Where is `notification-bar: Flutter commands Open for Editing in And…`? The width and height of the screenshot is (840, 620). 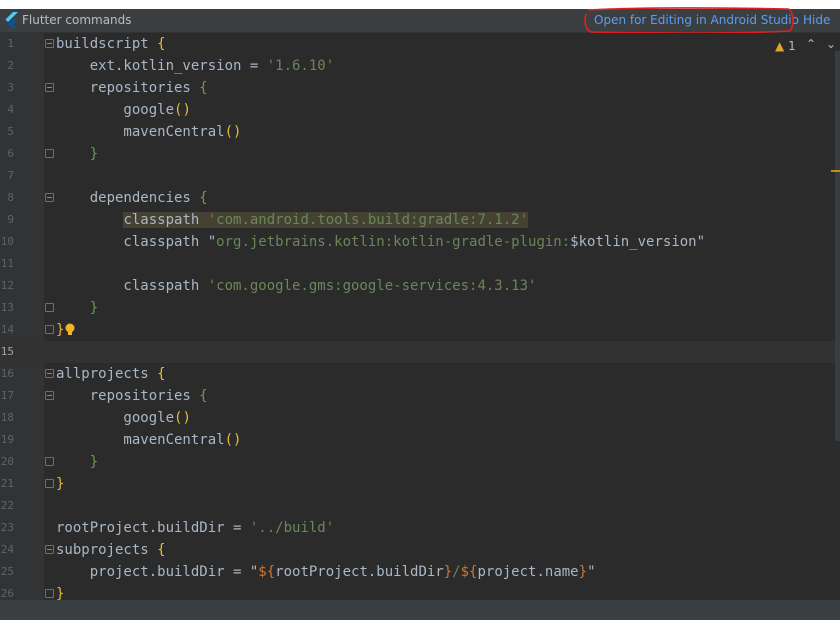 notification-bar: Flutter commands Open for Editing in And… is located at coordinates (420, 21).